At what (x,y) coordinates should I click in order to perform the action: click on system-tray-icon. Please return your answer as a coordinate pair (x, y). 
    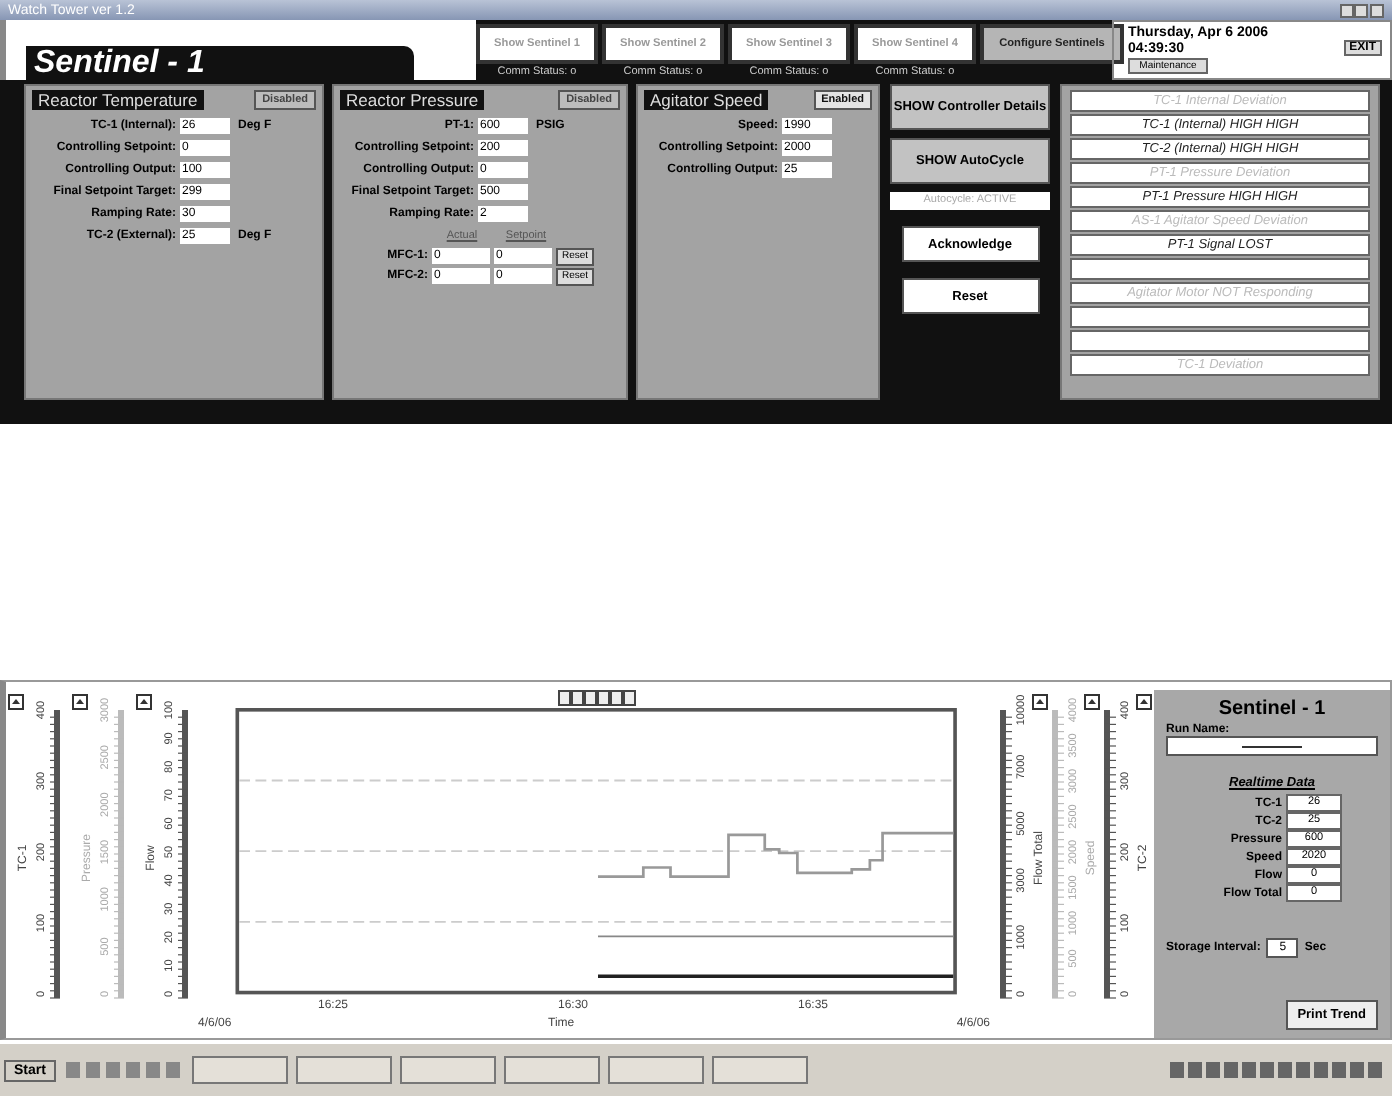
    Looking at the image, I should click on (1278, 1070).